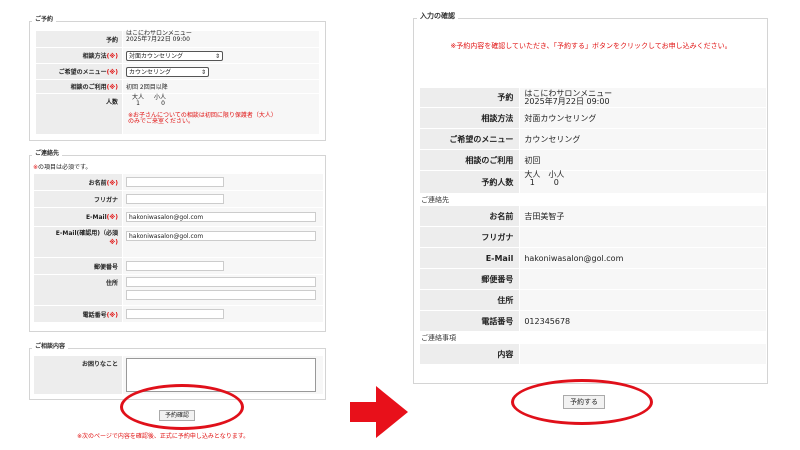 This screenshot has height=450, width=800. I want to click on postal-label: 郵便番号, so click(105, 267).